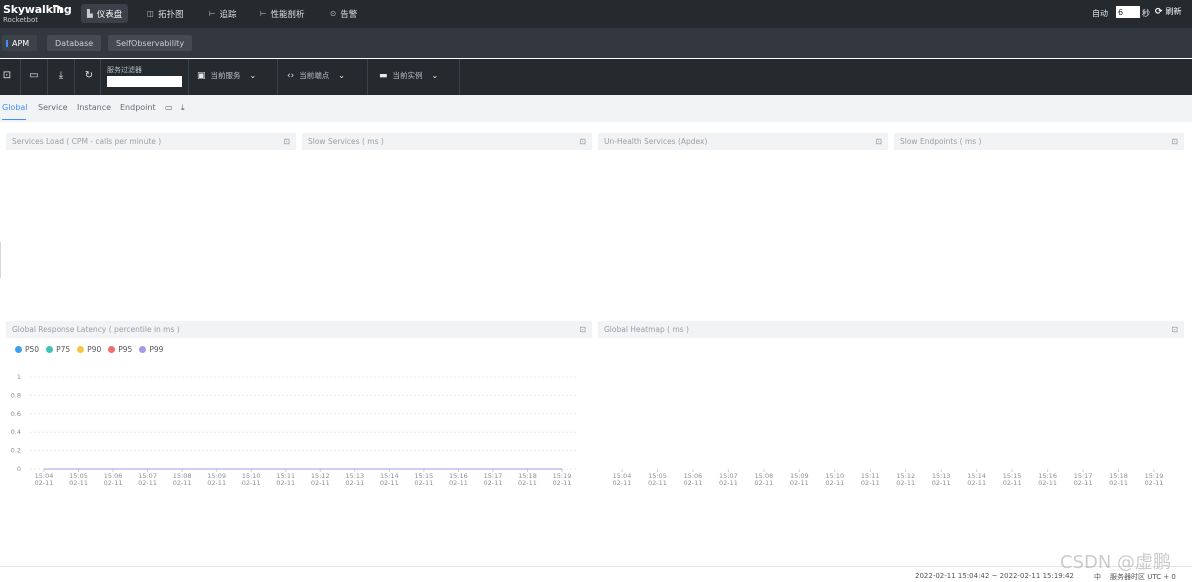 The height and width of the screenshot is (582, 1192). I want to click on tab-global: Global, so click(15, 107).